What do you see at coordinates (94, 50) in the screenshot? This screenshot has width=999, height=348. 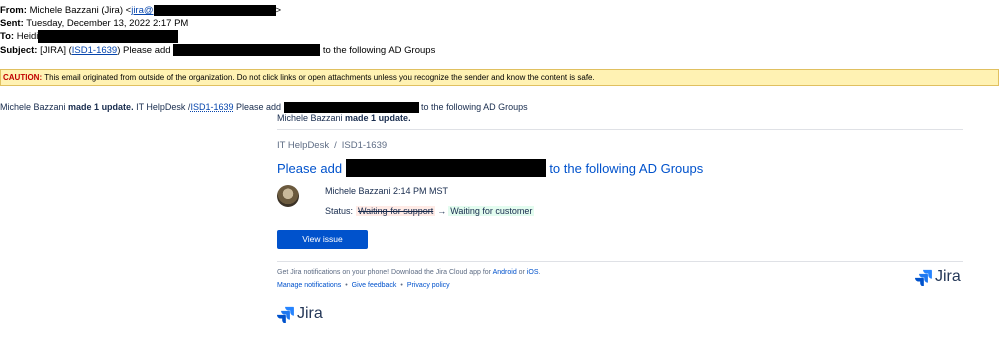 I see `subject-issue-link: ISD1-1639` at bounding box center [94, 50].